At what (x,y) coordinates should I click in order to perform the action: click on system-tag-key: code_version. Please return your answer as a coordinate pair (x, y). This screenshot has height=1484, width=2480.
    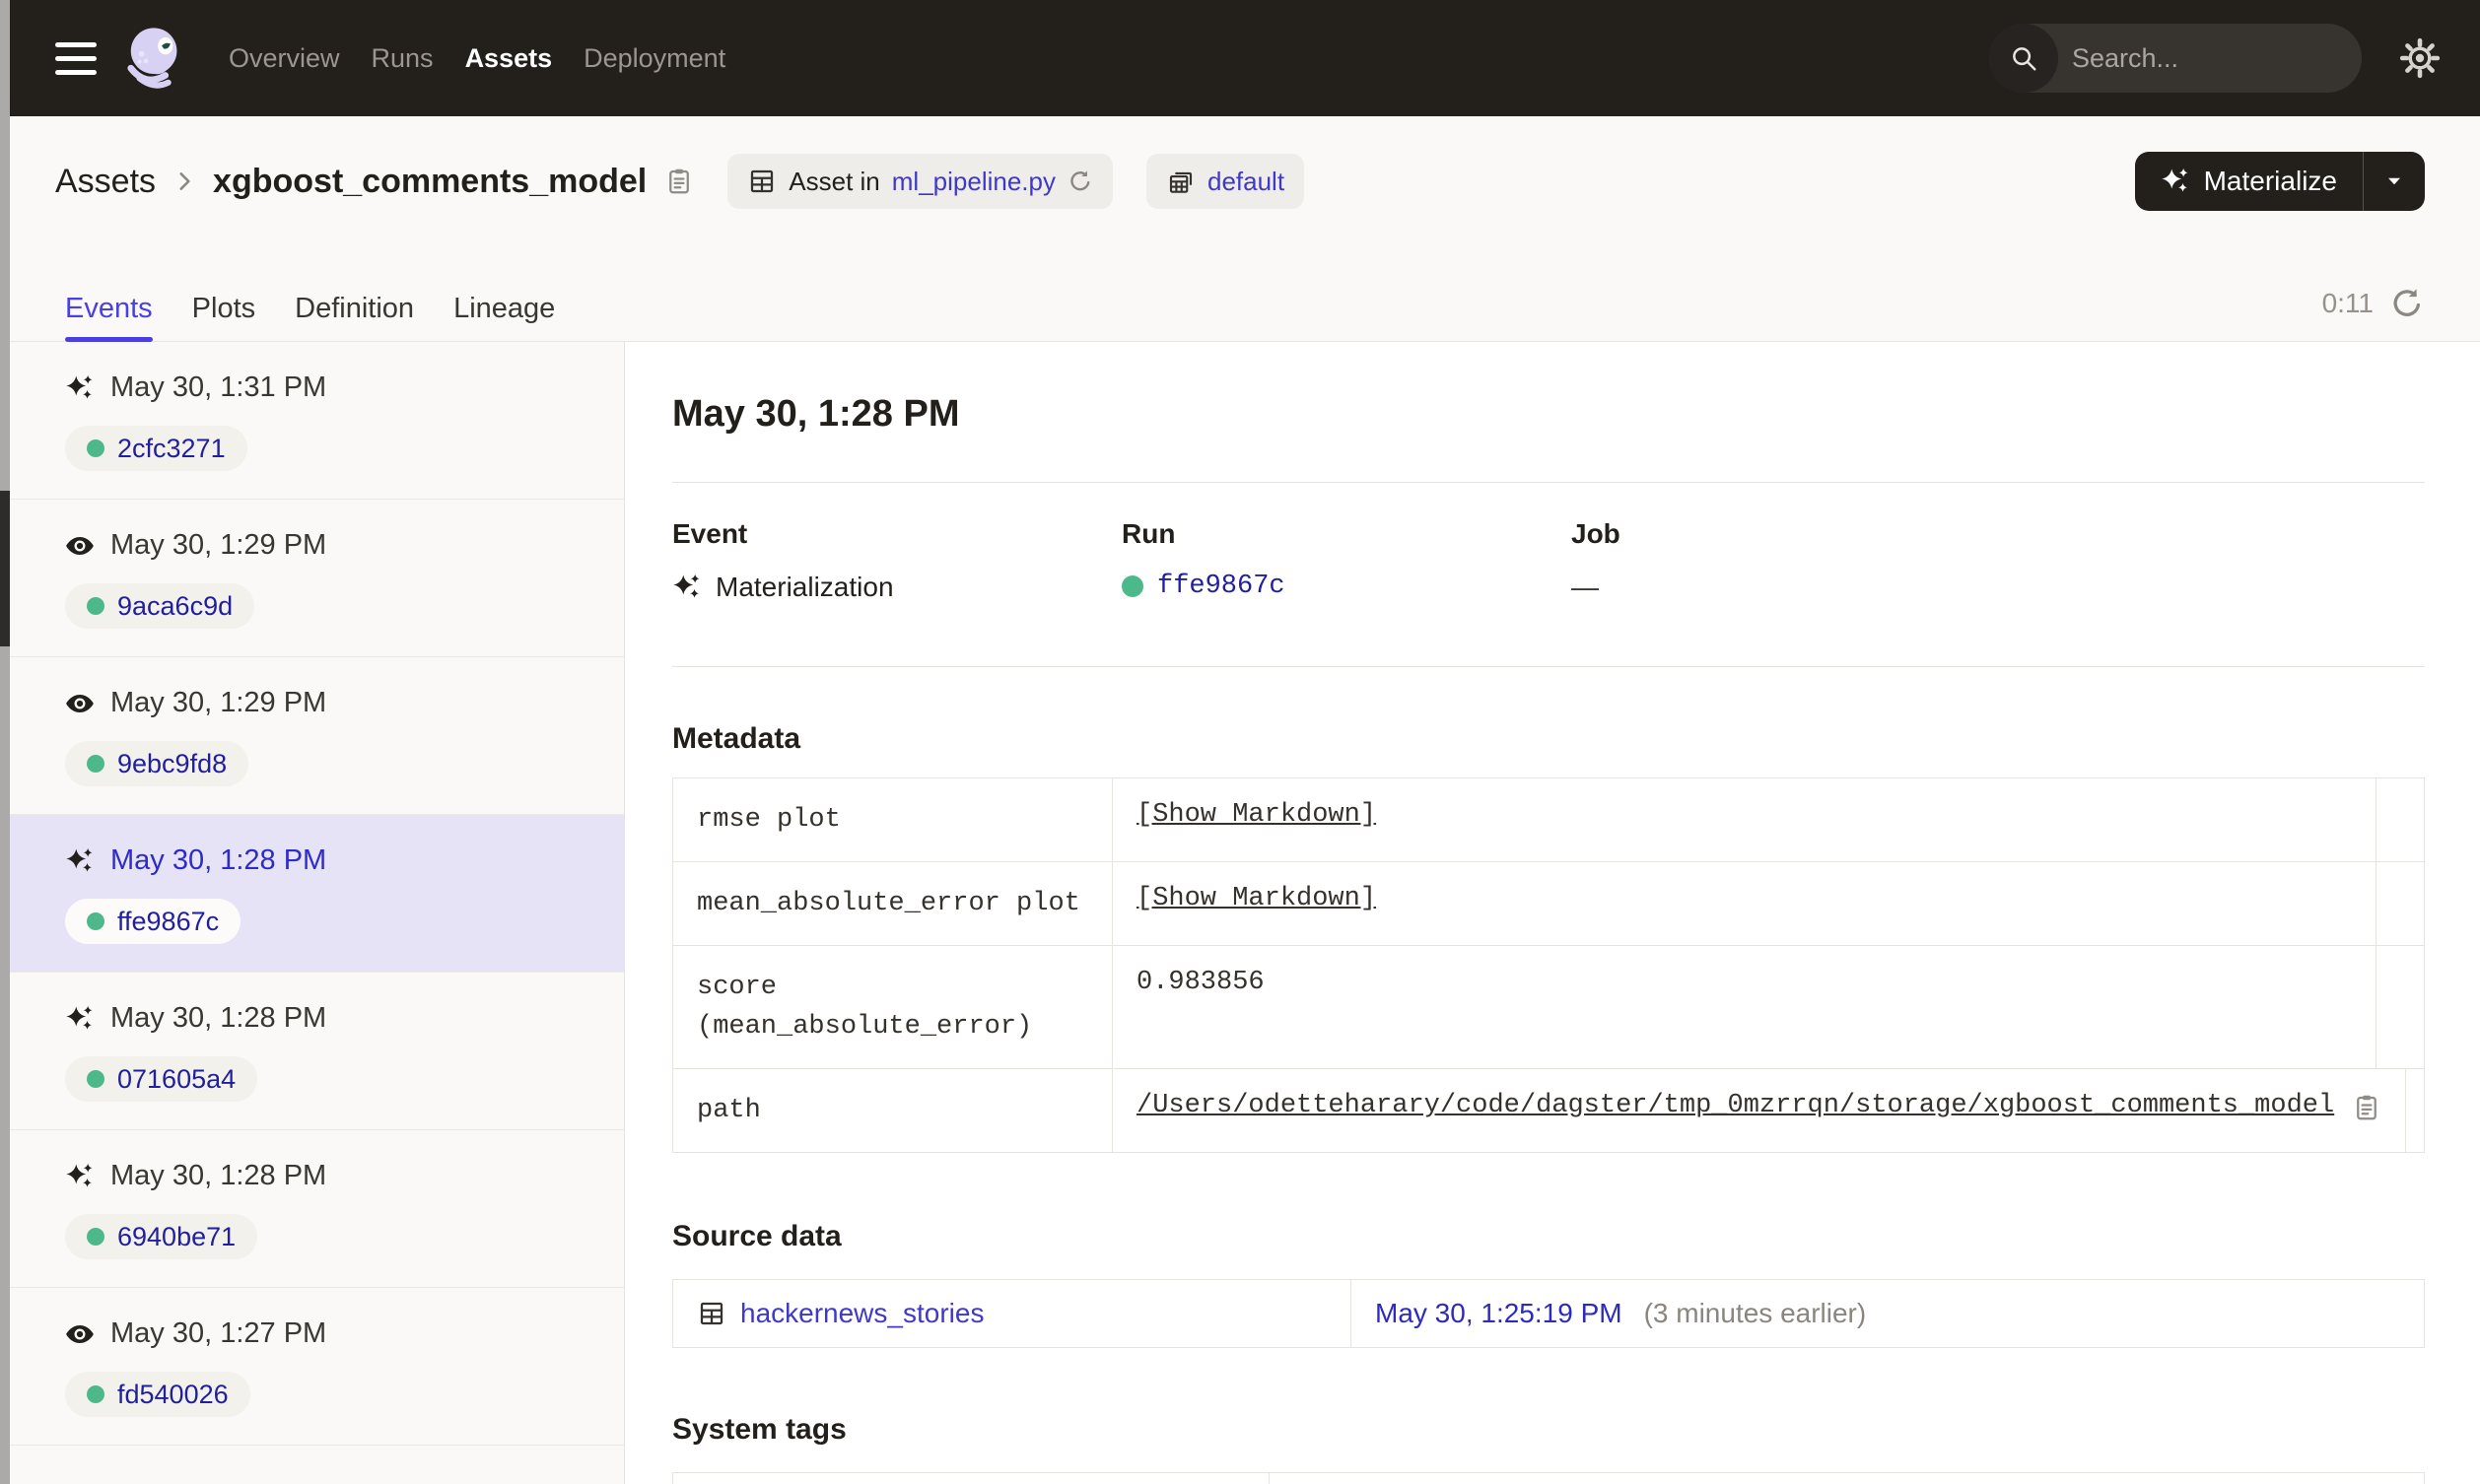
    Looking at the image, I should click on (971, 1478).